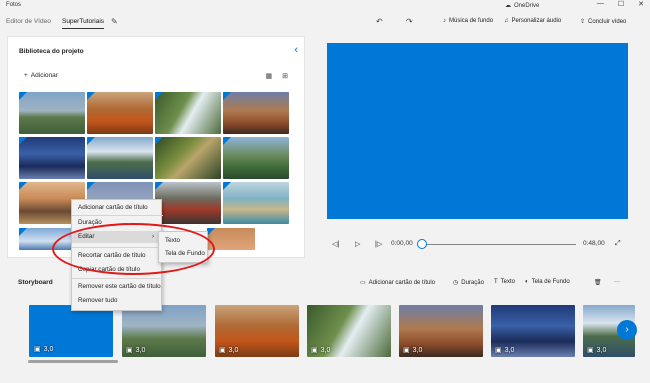  What do you see at coordinates (378, 244) in the screenshot?
I see `next-frame-icon: |▷` at bounding box center [378, 244].